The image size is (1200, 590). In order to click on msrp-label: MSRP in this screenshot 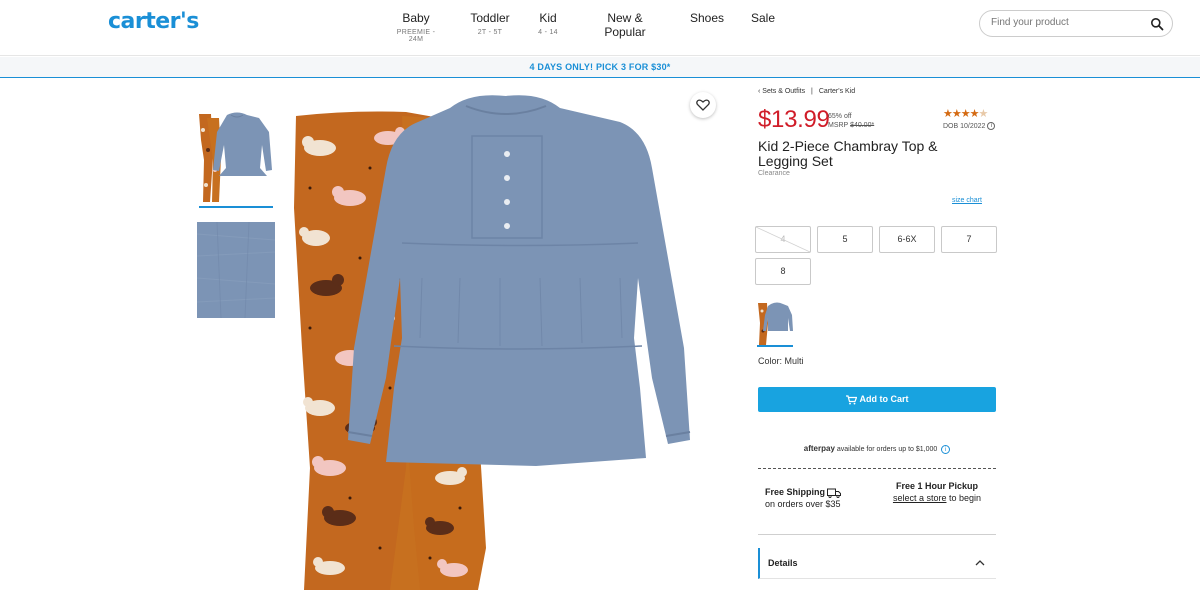, I will do `click(838, 125)`.